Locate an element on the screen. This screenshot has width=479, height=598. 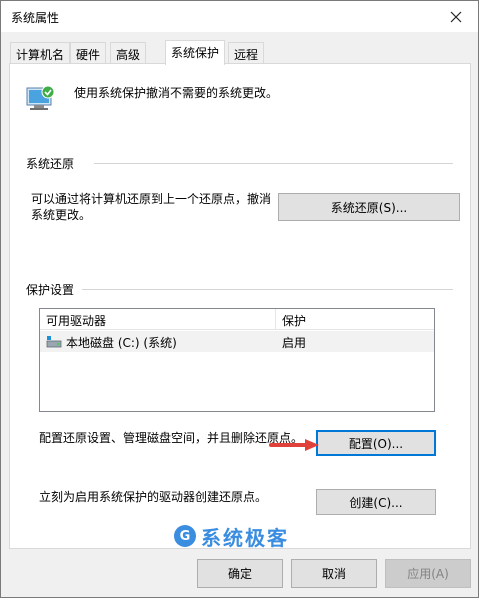
cancel-button: 取消 is located at coordinates (334, 573).